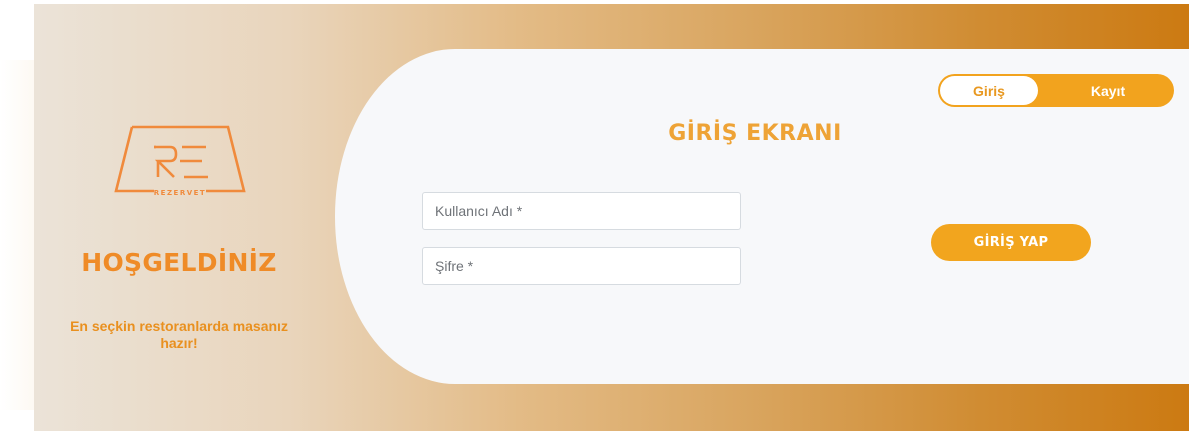  I want to click on welcome-heading: HOŞGELDİNİZ, so click(179, 262).